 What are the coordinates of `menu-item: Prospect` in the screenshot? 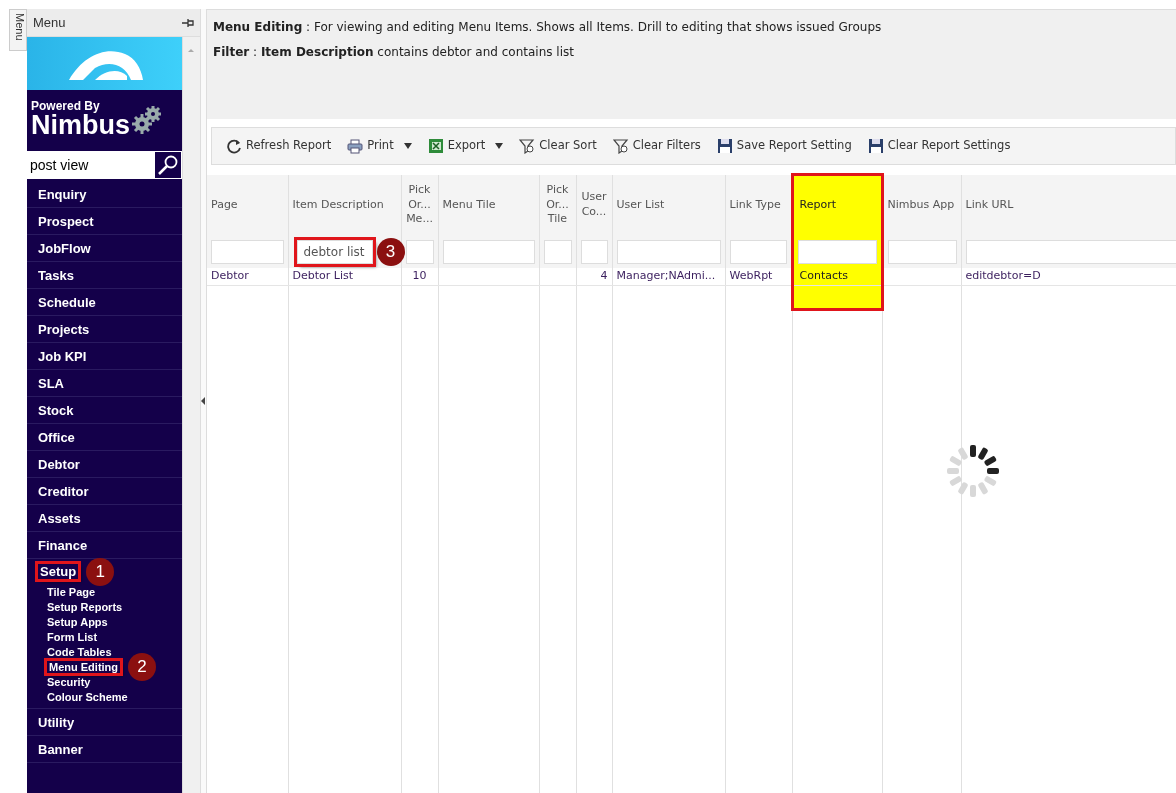 It's located at (66, 221).